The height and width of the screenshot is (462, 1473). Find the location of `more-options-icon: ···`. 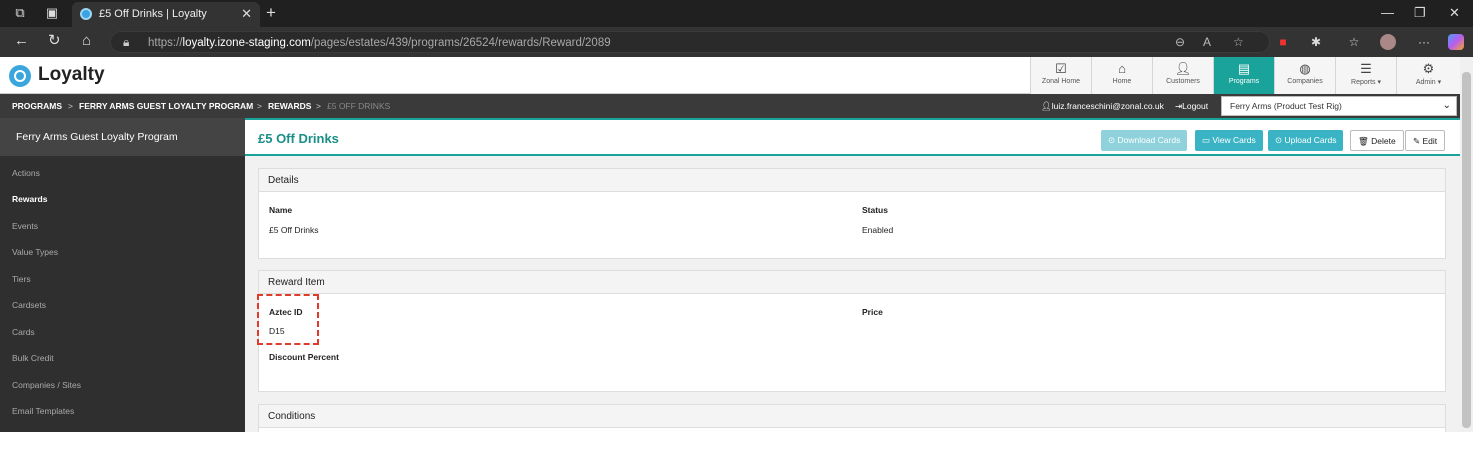

more-options-icon: ··· is located at coordinates (1424, 42).